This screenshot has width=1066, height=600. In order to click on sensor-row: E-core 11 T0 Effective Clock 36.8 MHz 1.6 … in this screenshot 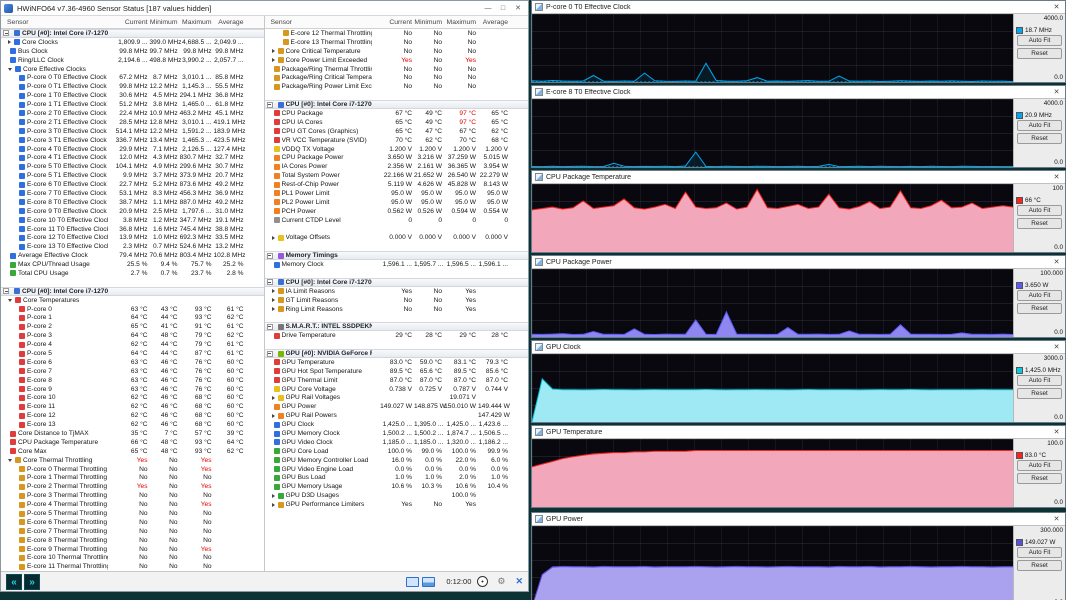, I will do `click(132, 229)`.